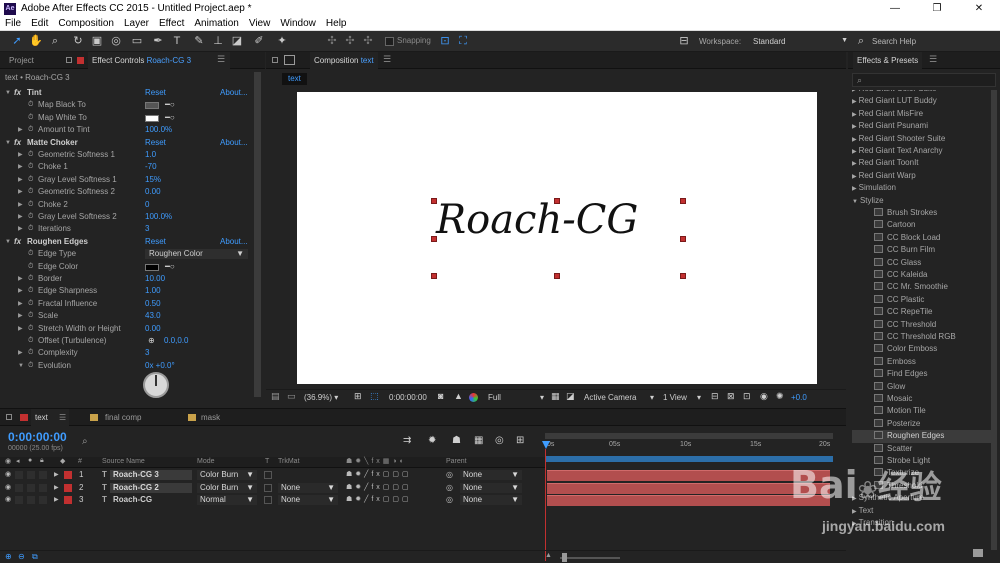 This screenshot has width=1000, height=563. Describe the element at coordinates (682, 397) in the screenshot. I see `views-dropdown: 1 View ▾` at that location.